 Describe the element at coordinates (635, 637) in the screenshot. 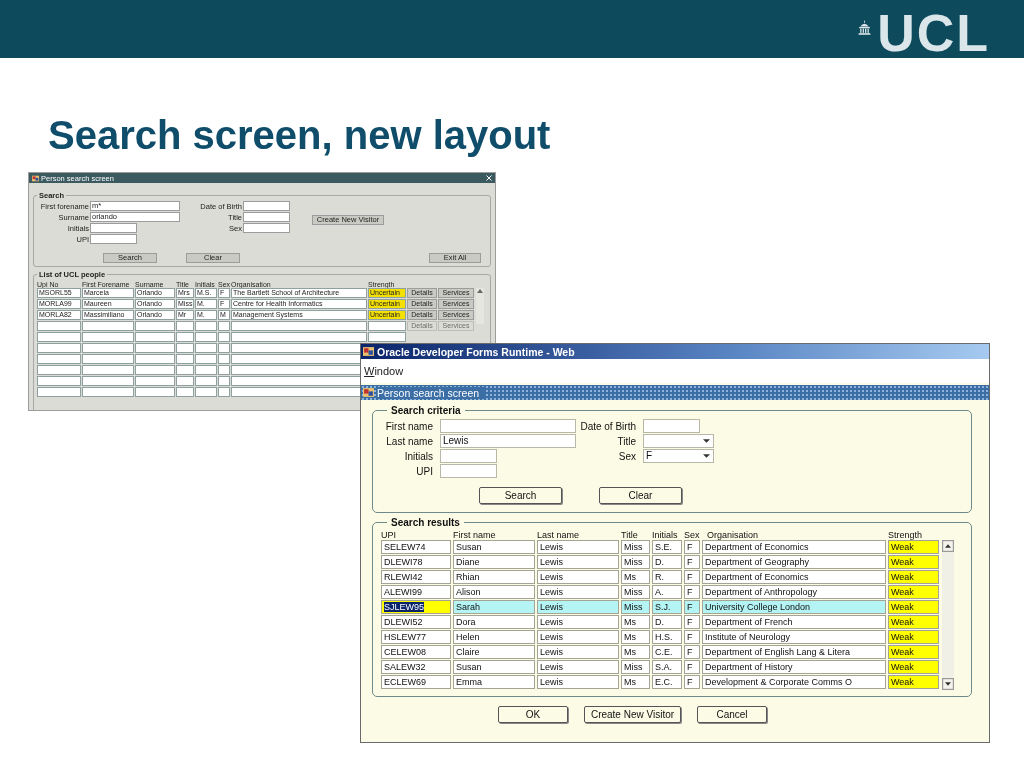

I see `table-cell: Ms` at that location.